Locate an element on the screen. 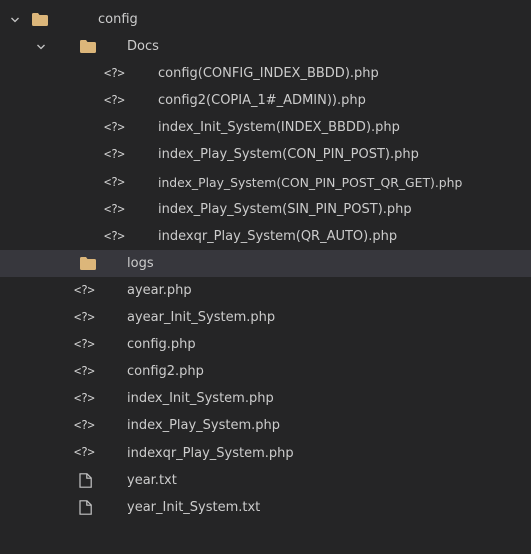 This screenshot has height=554, width=531. tree-item-label: config2.php is located at coordinates (165, 372).